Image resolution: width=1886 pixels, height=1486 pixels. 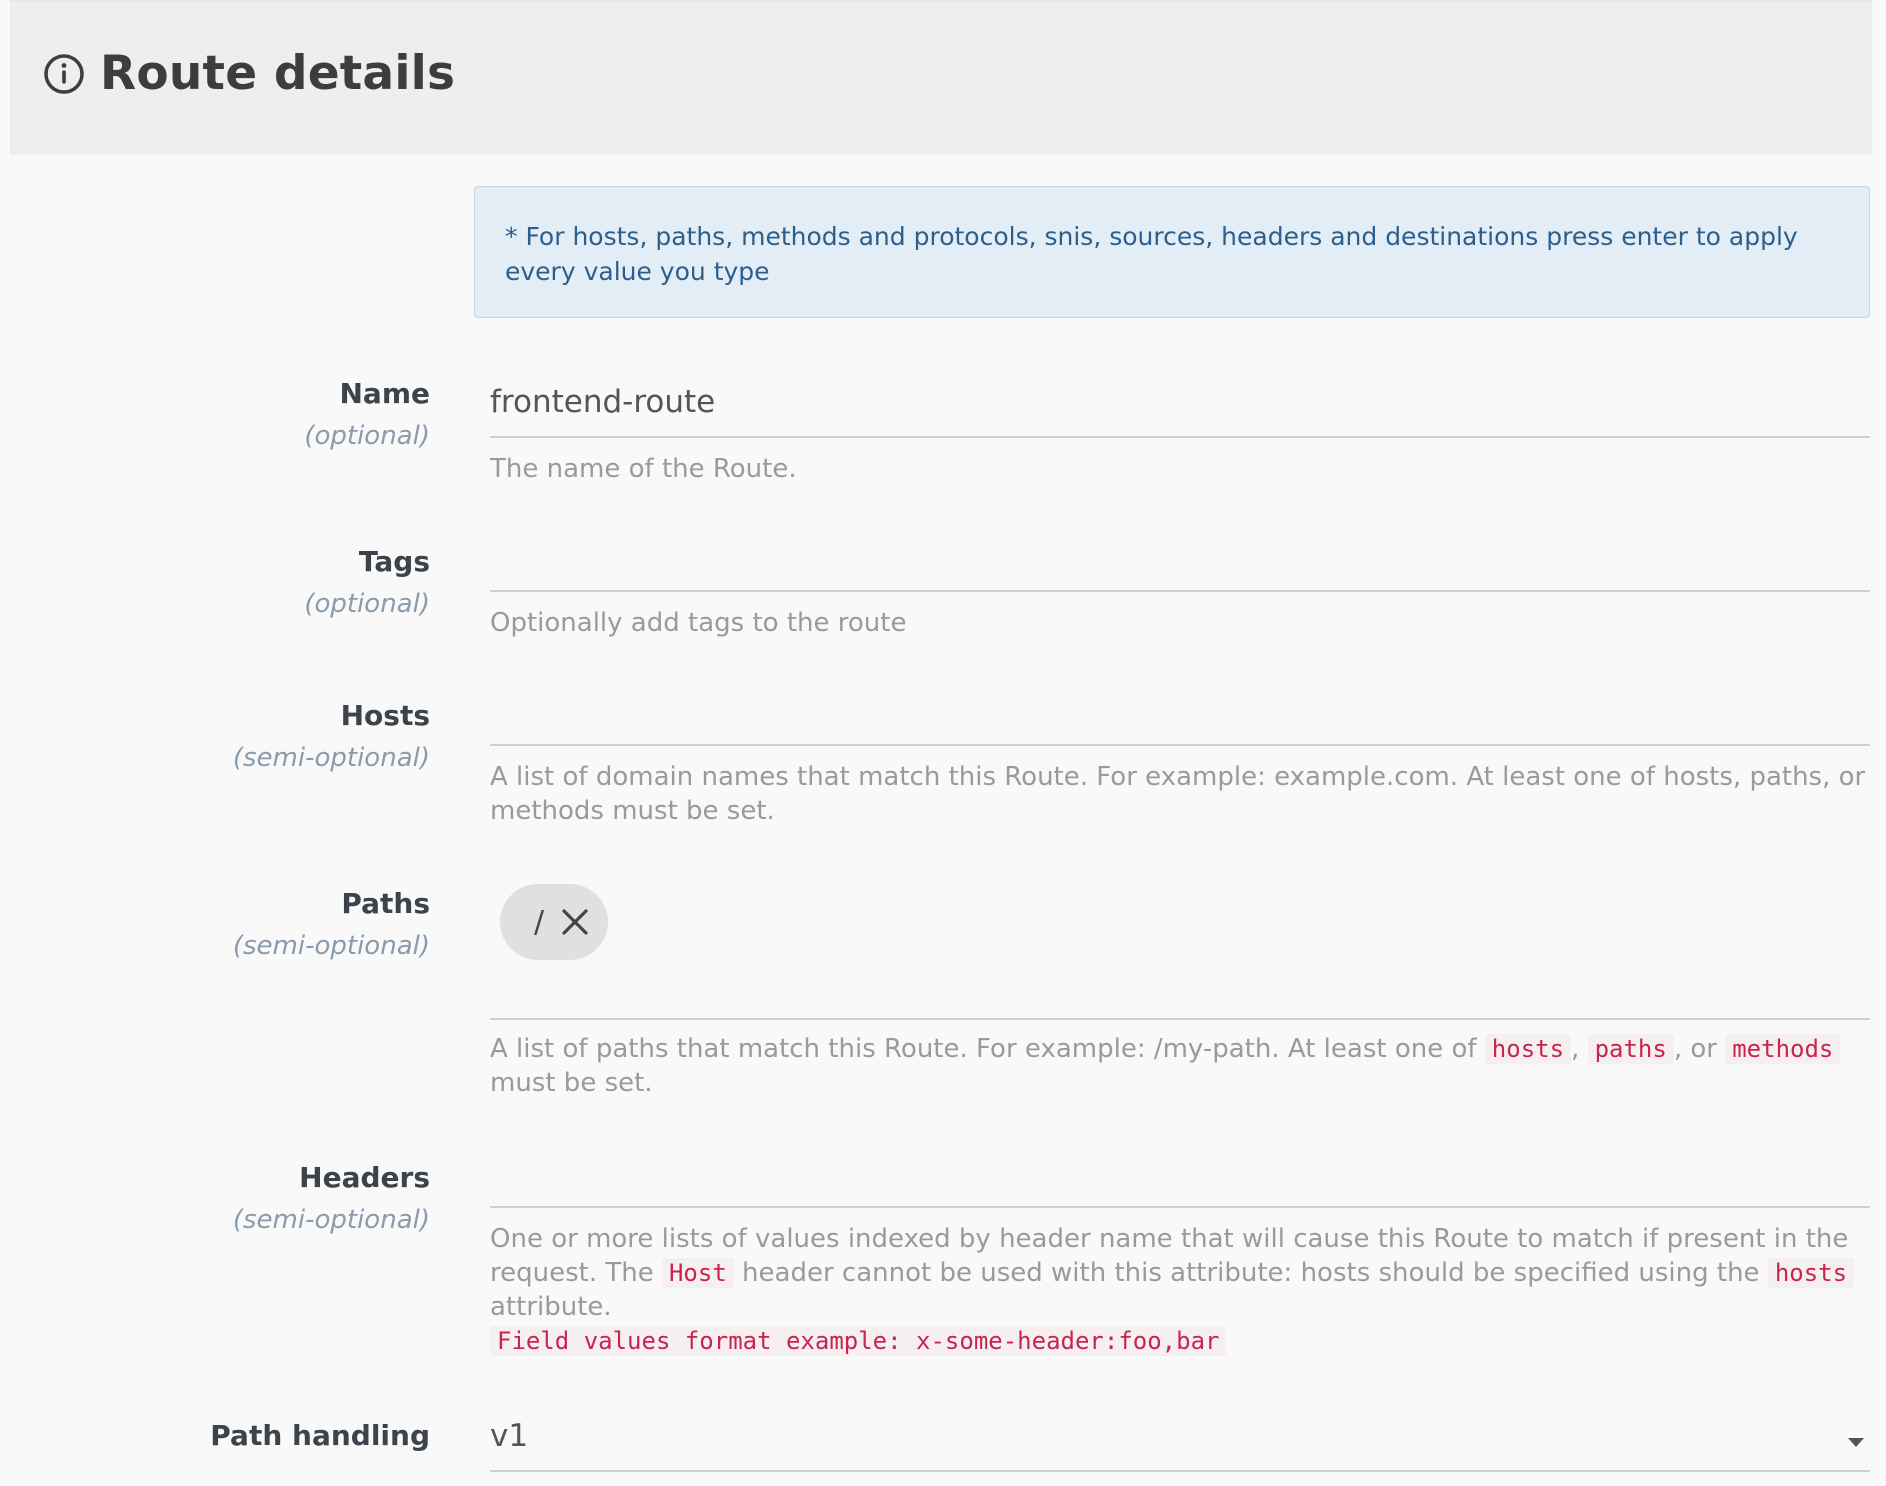 What do you see at coordinates (1699, 1049) in the screenshot?
I see `paths-help-sep2: , or` at bounding box center [1699, 1049].